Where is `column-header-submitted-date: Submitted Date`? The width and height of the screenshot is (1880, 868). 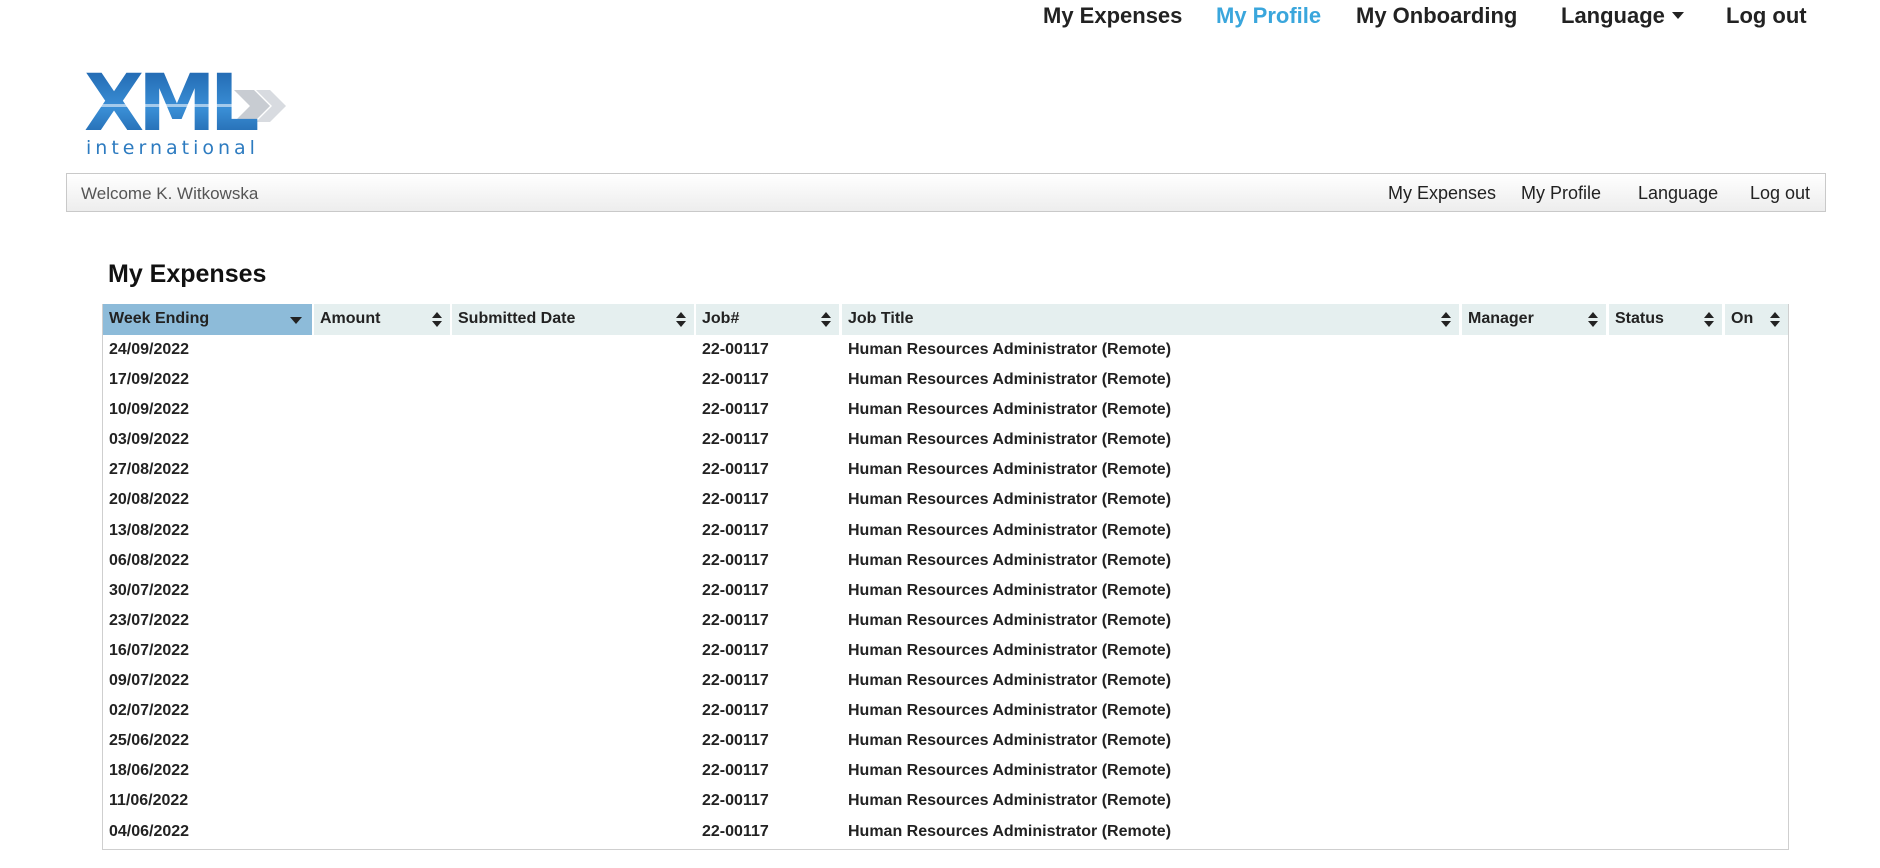 column-header-submitted-date: Submitted Date is located at coordinates (573, 319).